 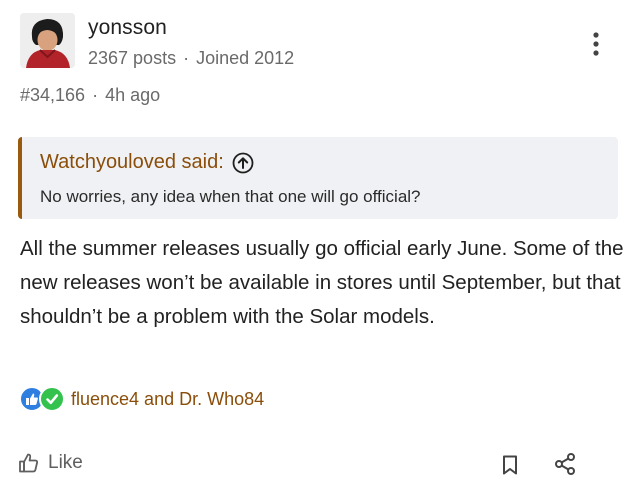 I want to click on quote-author: Watchyouloved said:, so click(x=132, y=162).